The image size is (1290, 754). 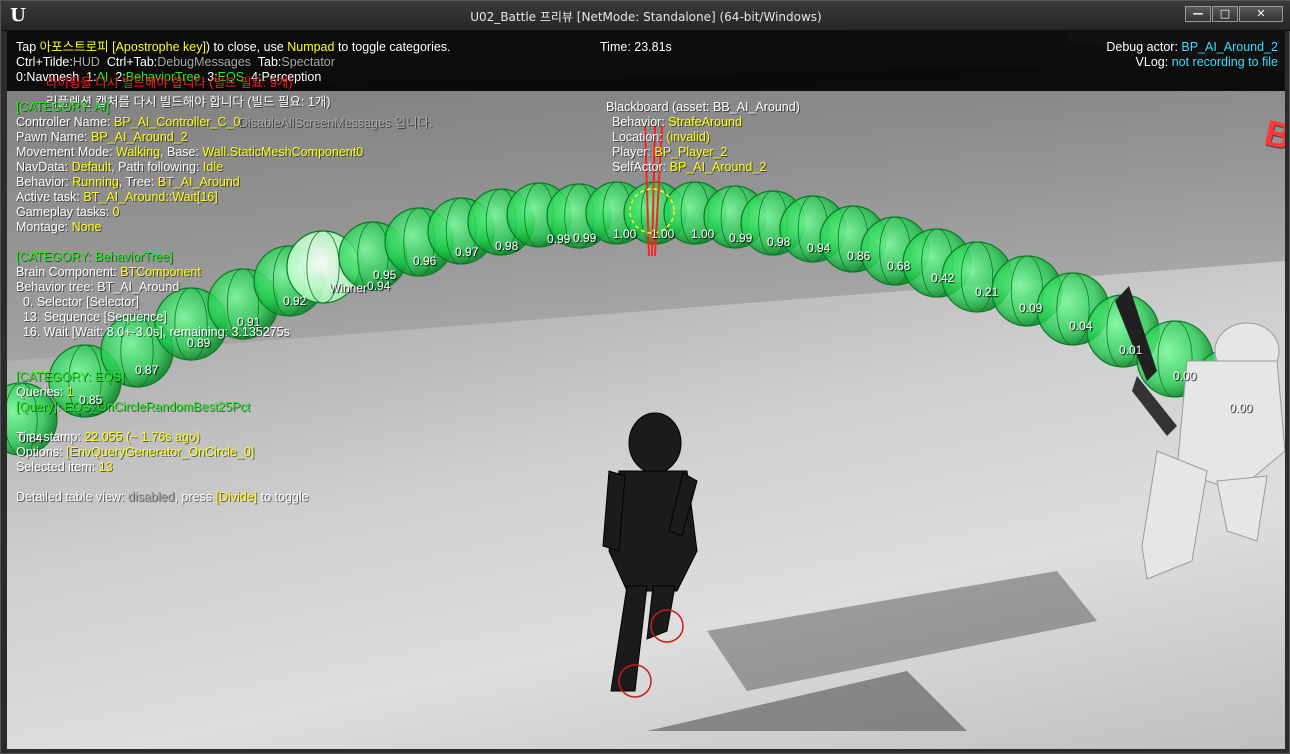 What do you see at coordinates (54, 137) in the screenshot?
I see `hud-text: Pawn Name:` at bounding box center [54, 137].